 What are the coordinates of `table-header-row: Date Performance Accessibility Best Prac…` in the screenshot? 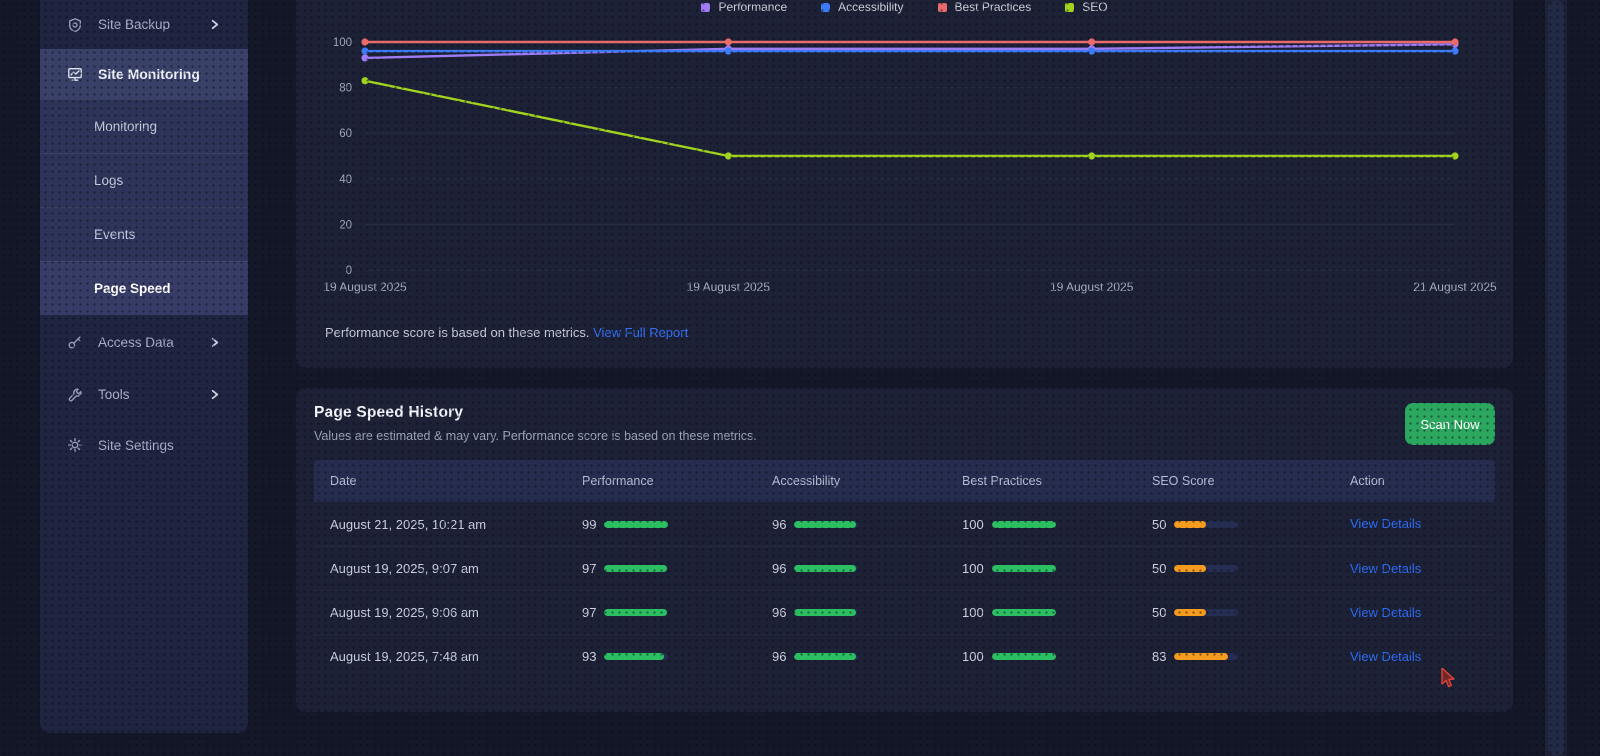 It's located at (904, 481).